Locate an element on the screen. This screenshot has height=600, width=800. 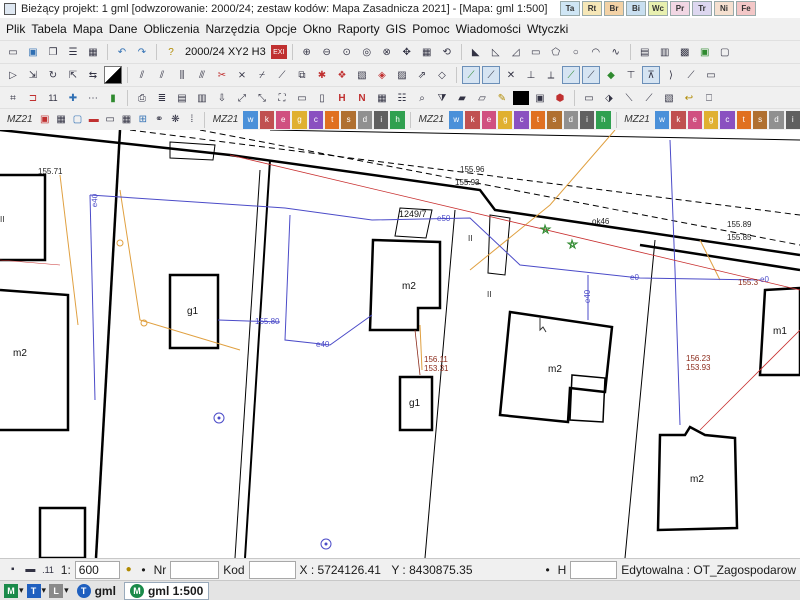
menu-wtyczki: Wtyczki is located at coordinates (547, 29).